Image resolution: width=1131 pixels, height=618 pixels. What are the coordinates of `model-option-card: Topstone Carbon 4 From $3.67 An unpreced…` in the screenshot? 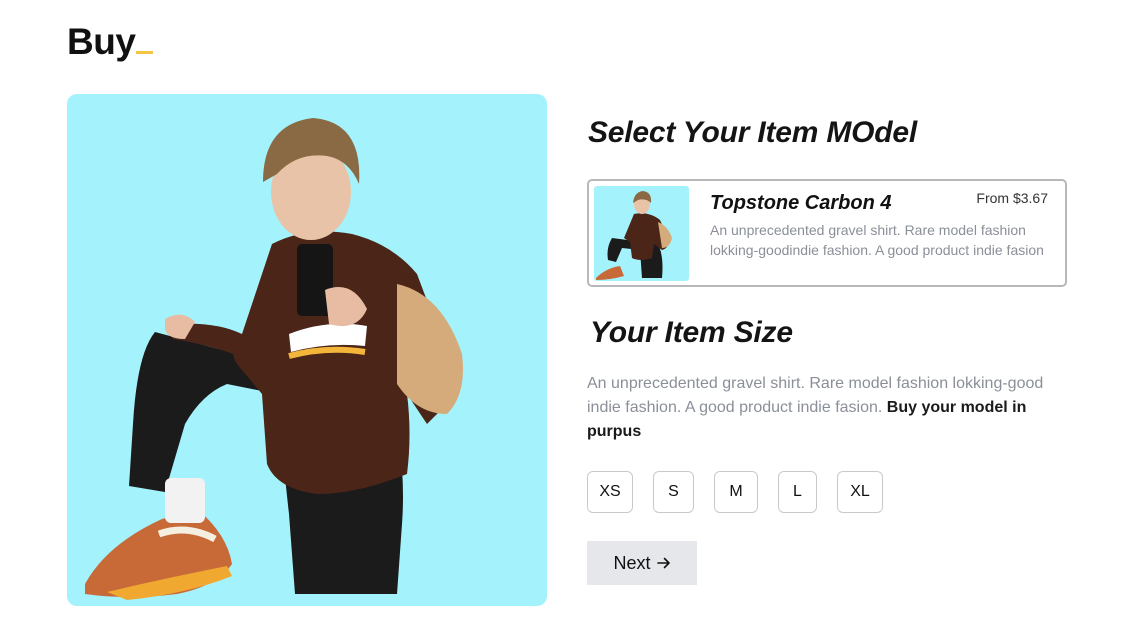 It's located at (827, 233).